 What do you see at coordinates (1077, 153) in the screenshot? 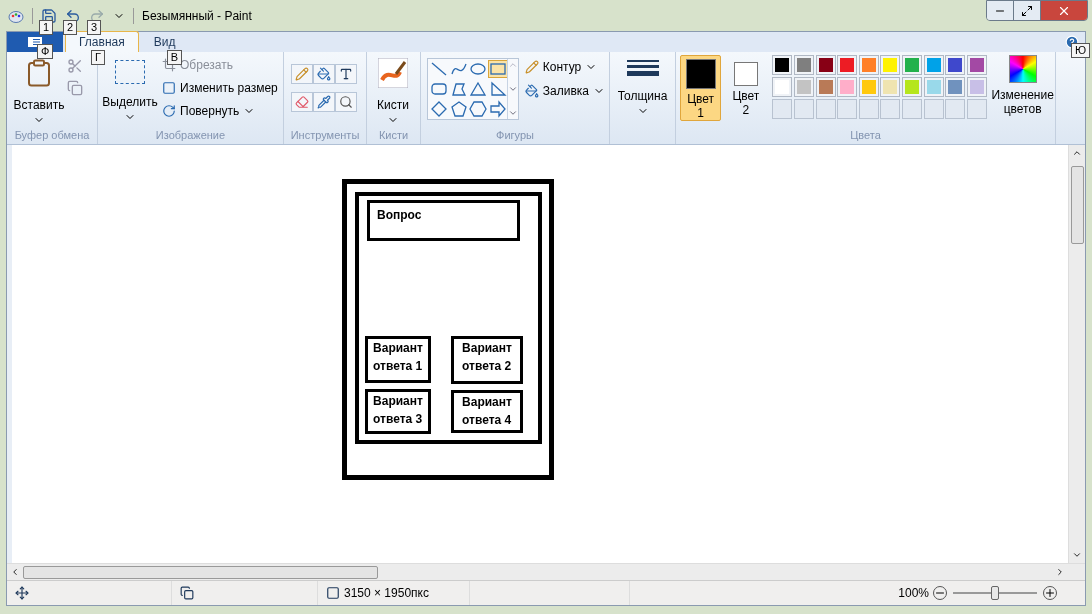
I see `scroll-up-icon` at bounding box center [1077, 153].